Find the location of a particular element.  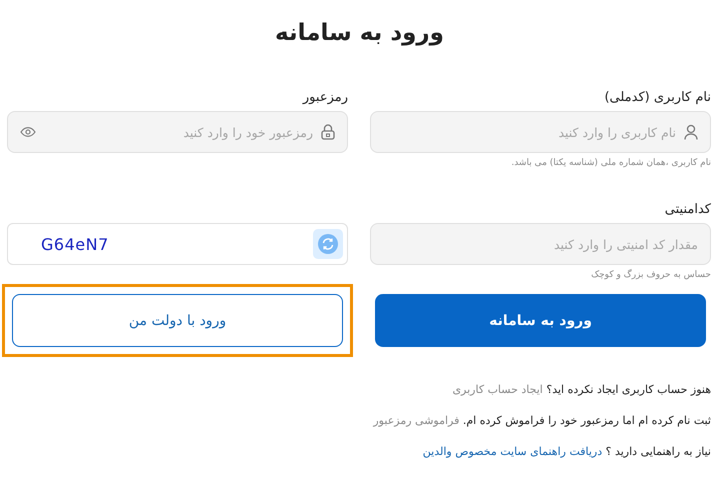

password-field: رمزعبور خود را وارد کنید is located at coordinates (177, 132).